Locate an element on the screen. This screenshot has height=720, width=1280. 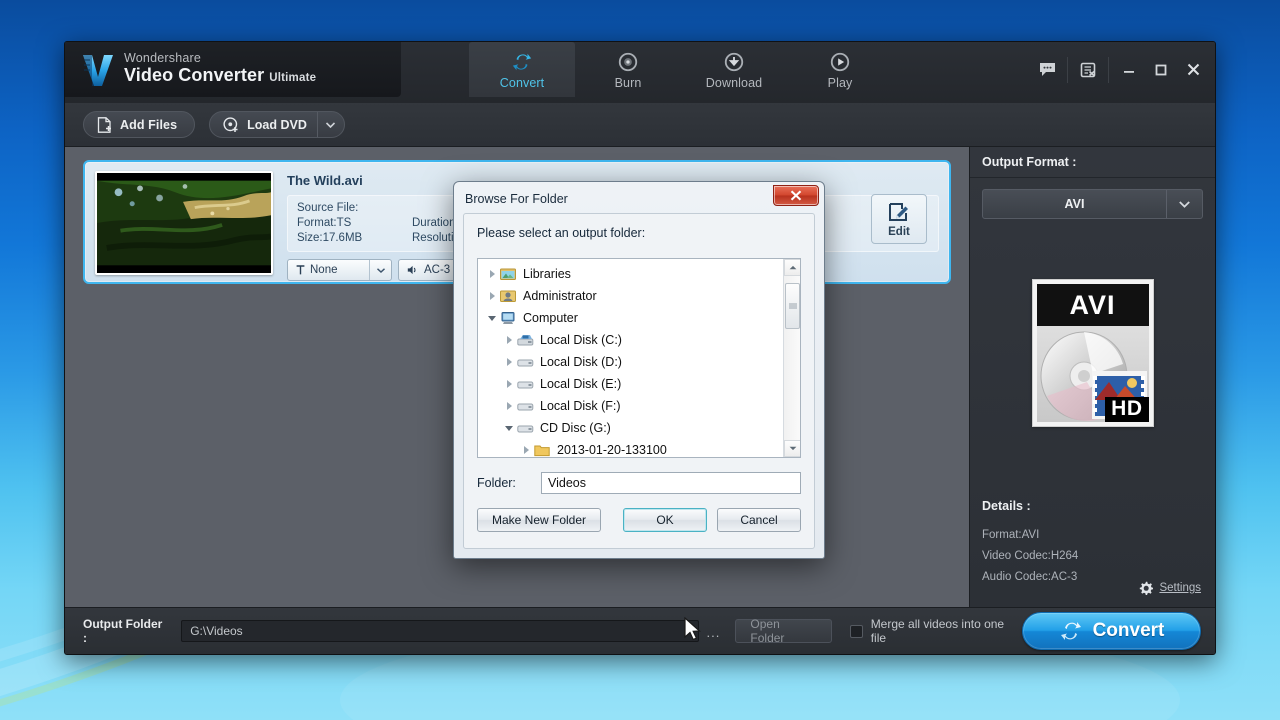
load-dvd-dropdown-arrow is located at coordinates (330, 124).